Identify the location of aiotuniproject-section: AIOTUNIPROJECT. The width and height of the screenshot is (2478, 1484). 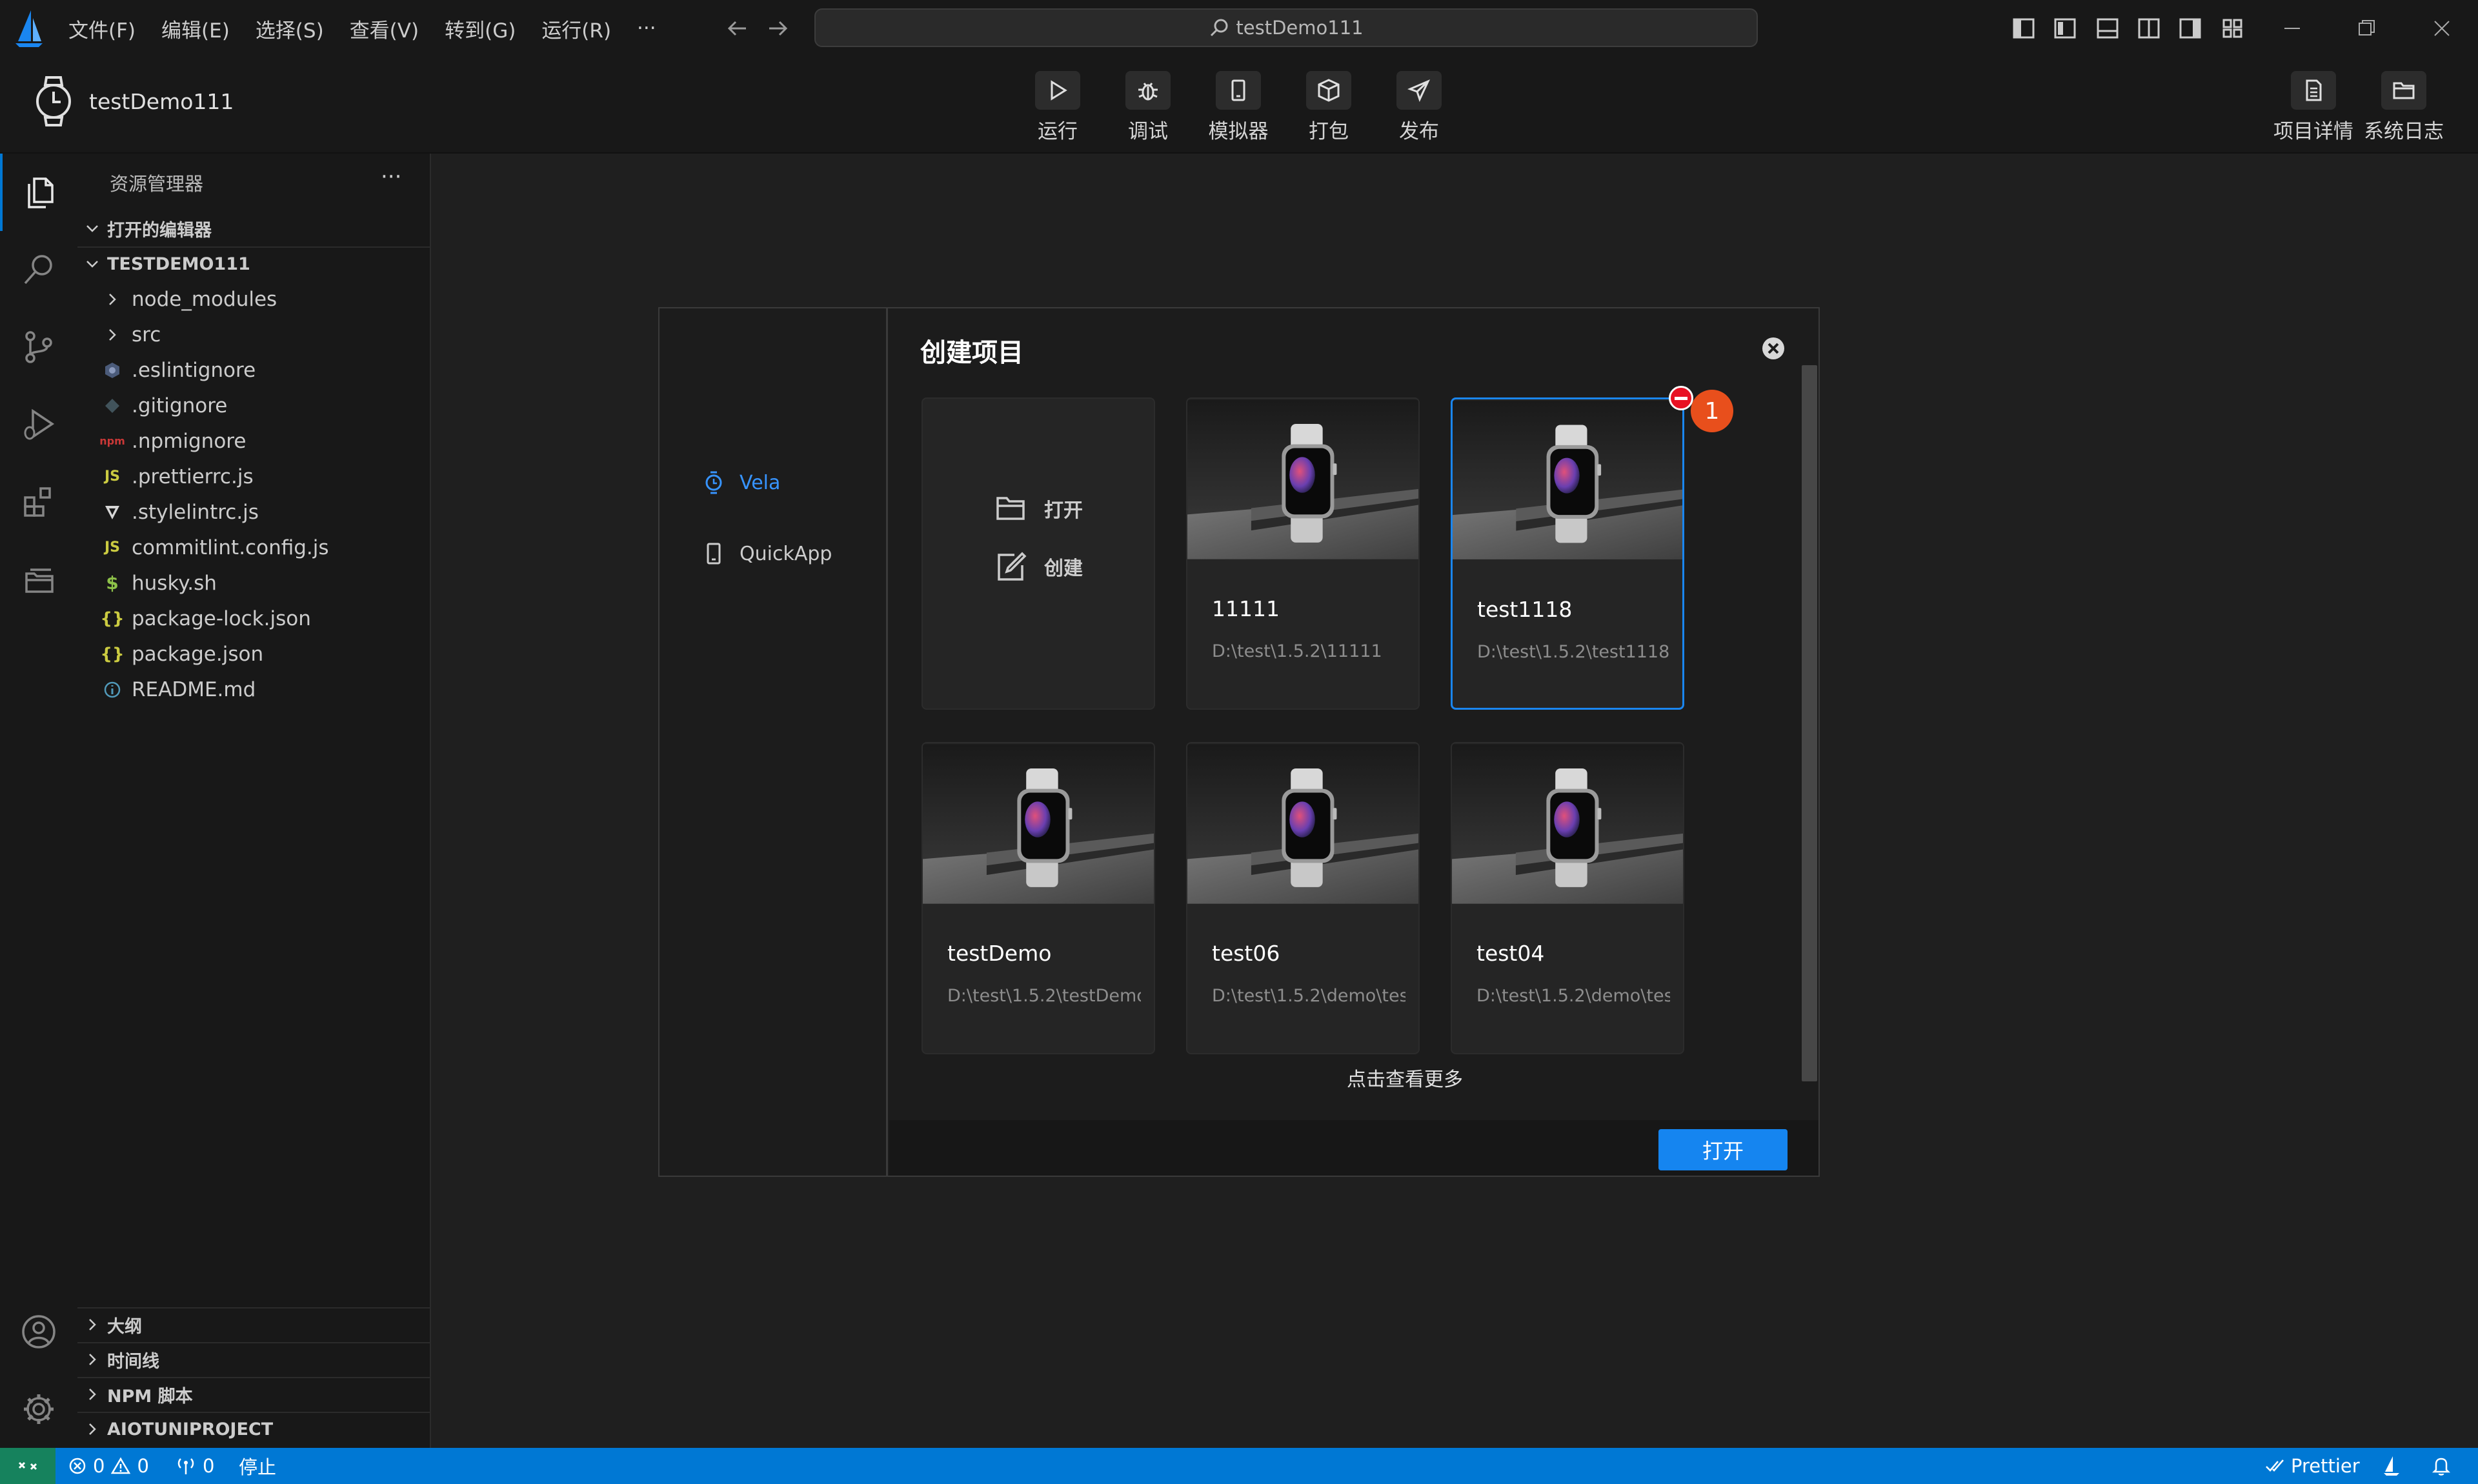
(254, 1429).